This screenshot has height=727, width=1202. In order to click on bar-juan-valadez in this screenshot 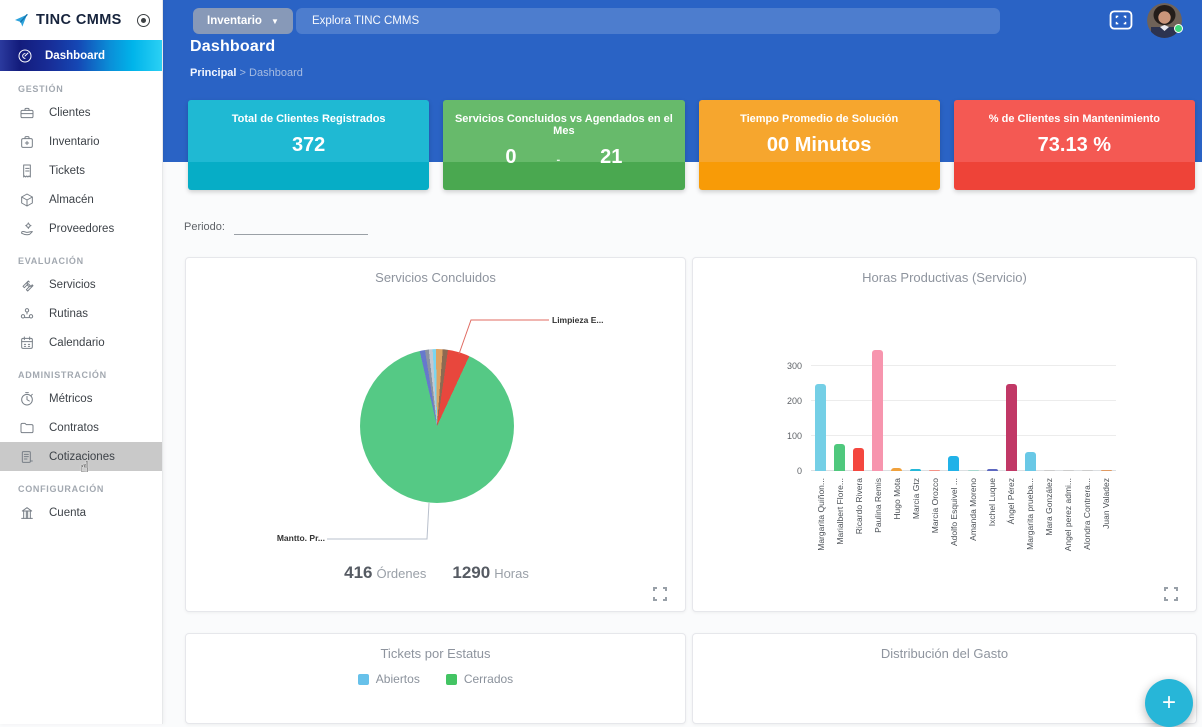, I will do `click(1106, 470)`.